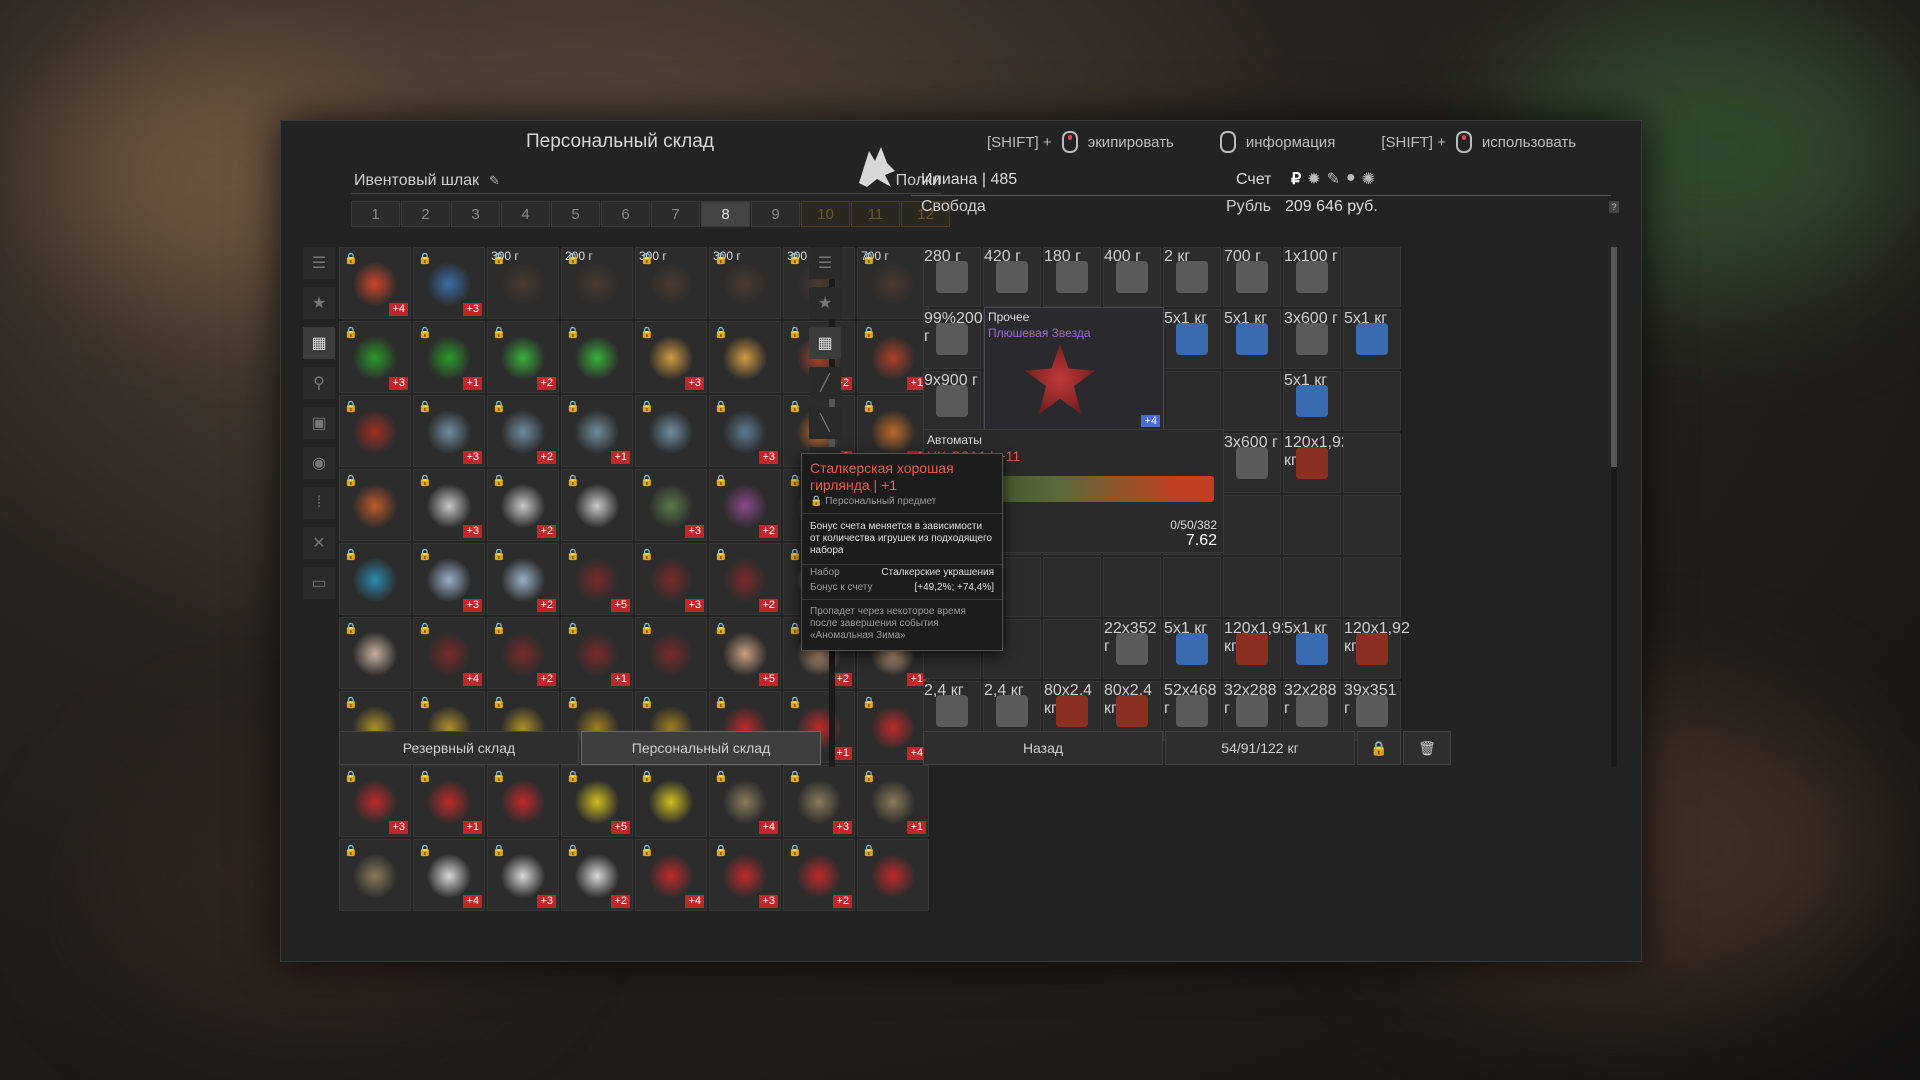 The width and height of the screenshot is (1920, 1080). What do you see at coordinates (1296, 179) in the screenshot?
I see `ruble-icon: ₽` at bounding box center [1296, 179].